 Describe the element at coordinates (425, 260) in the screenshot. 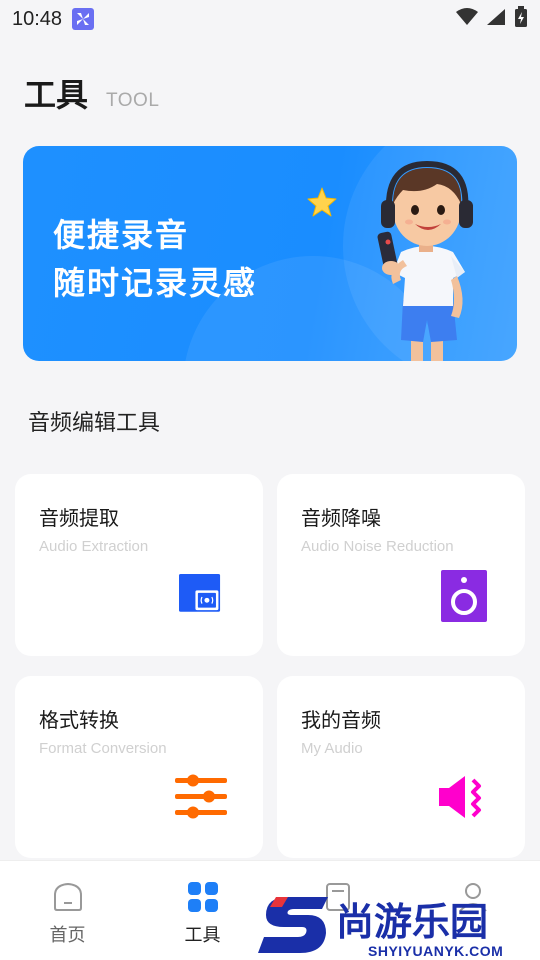

I see `boy-with-headphones-illustration` at that location.